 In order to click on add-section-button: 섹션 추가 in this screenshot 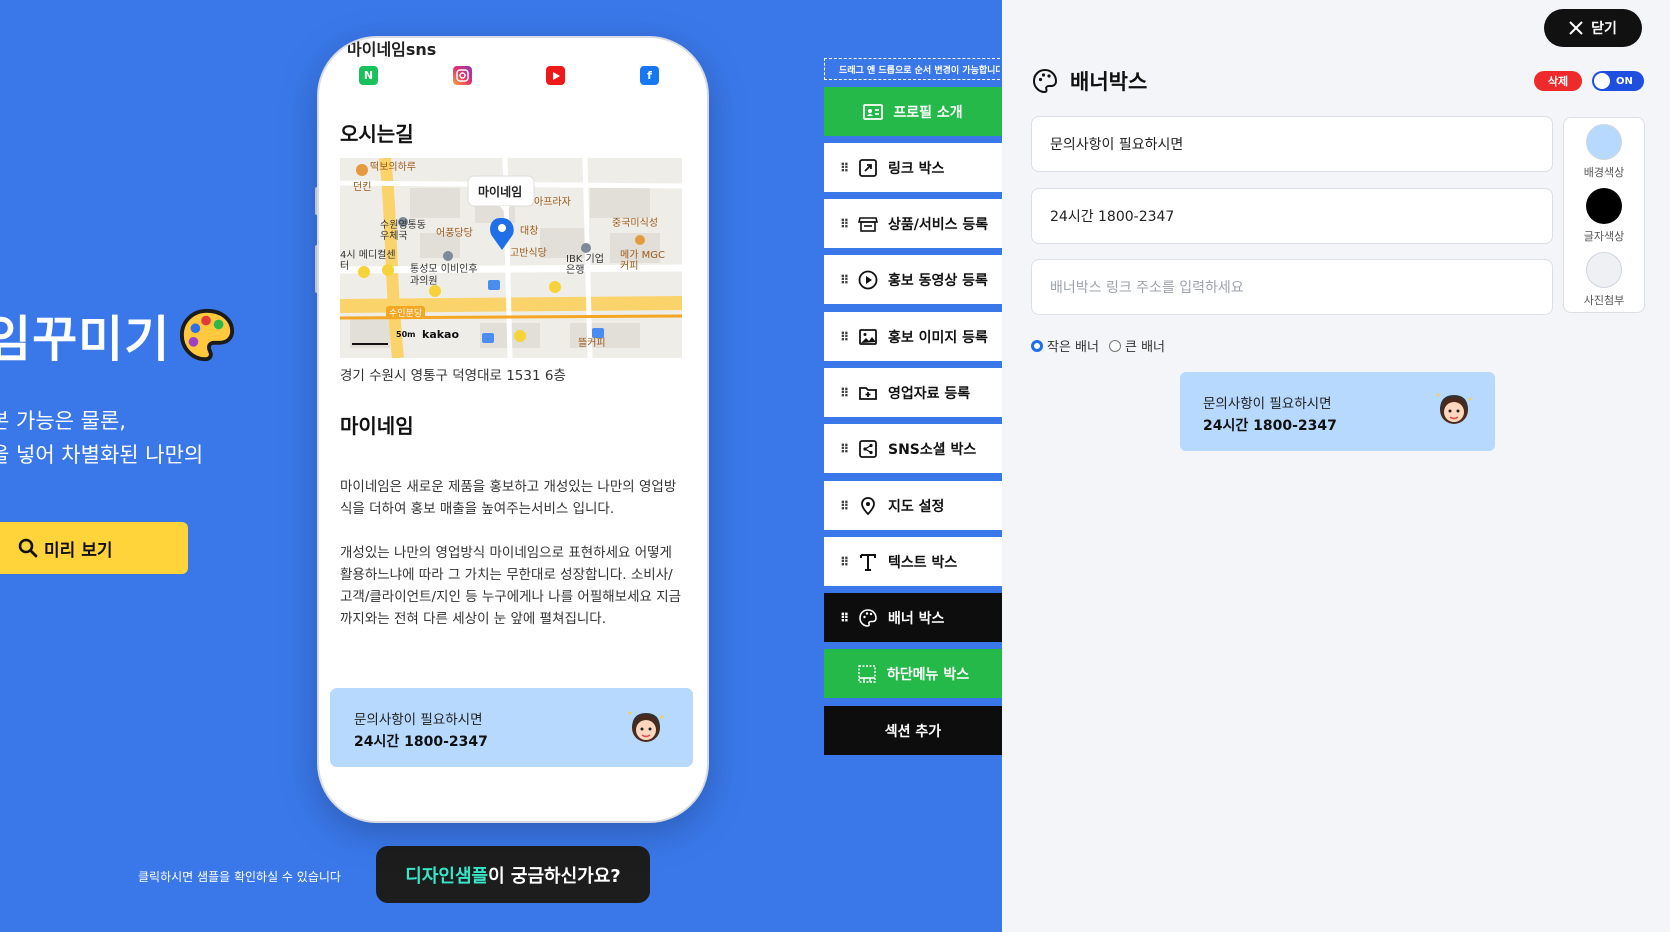, I will do `click(913, 730)`.